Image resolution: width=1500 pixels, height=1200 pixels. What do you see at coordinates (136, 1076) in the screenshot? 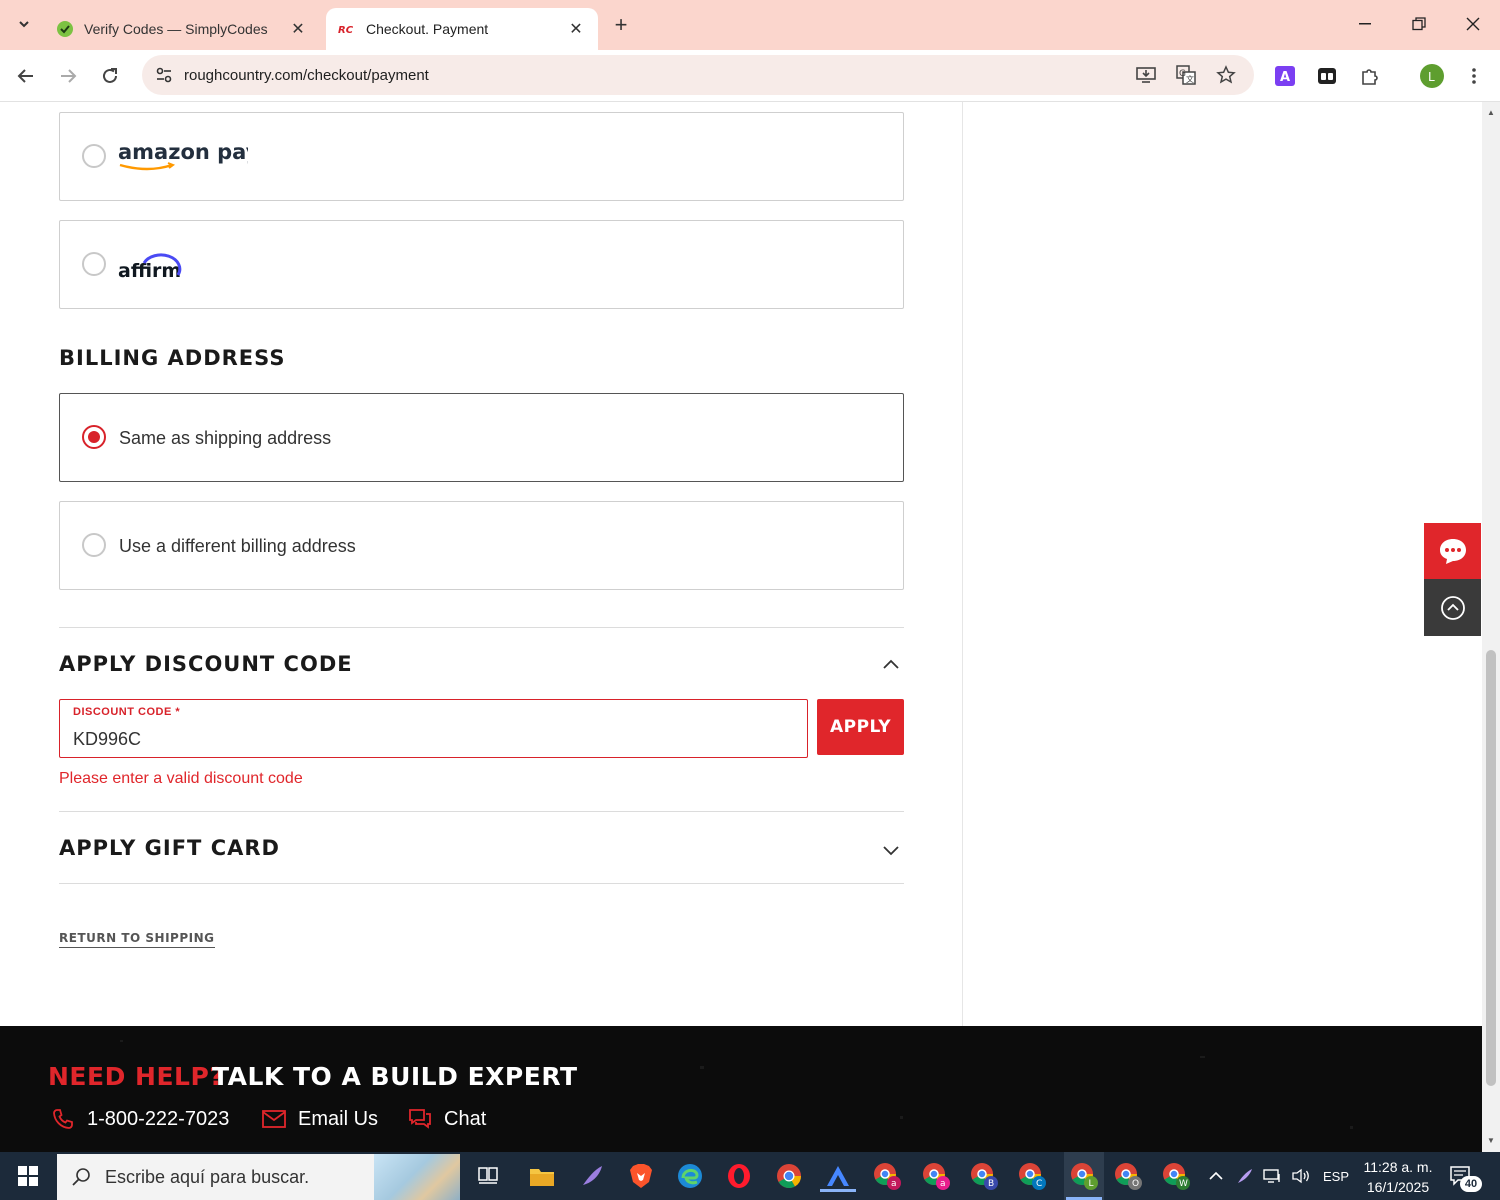
I see `need-help-heading: NEED HELP?` at bounding box center [136, 1076].